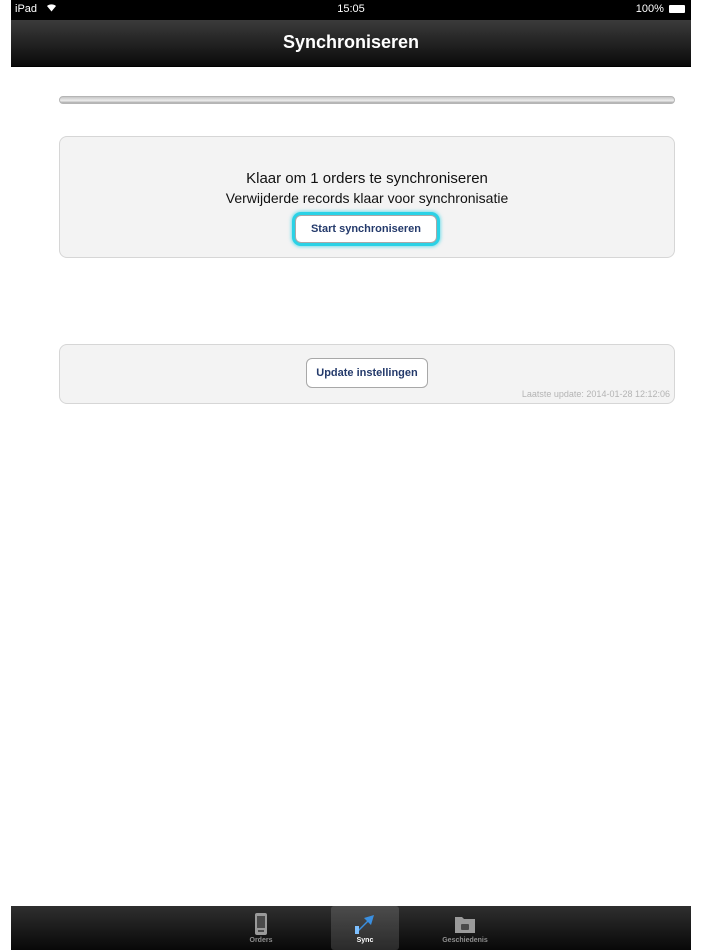 This screenshot has width=714, height=950. I want to click on page-title: Synchroniseren, so click(351, 42).